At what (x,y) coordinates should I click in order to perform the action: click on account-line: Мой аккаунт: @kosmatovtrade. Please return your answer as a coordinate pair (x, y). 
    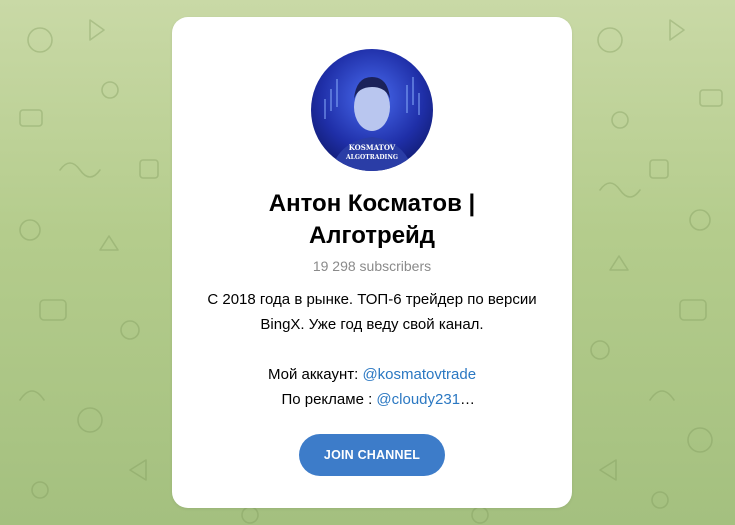
    Looking at the image, I should click on (372, 374).